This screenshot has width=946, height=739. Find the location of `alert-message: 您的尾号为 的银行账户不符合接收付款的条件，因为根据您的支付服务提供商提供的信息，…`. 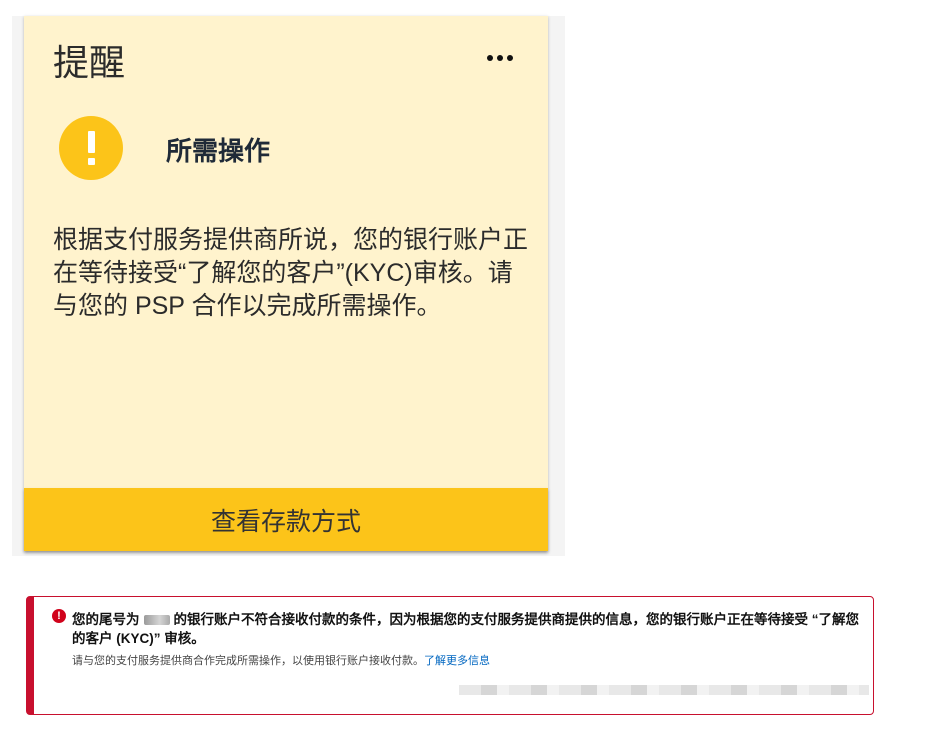

alert-message: 您的尾号为 的银行账户不符合接收付款的条件，因为根据您的支付服务提供商提供的信息，… is located at coordinates (472, 629).